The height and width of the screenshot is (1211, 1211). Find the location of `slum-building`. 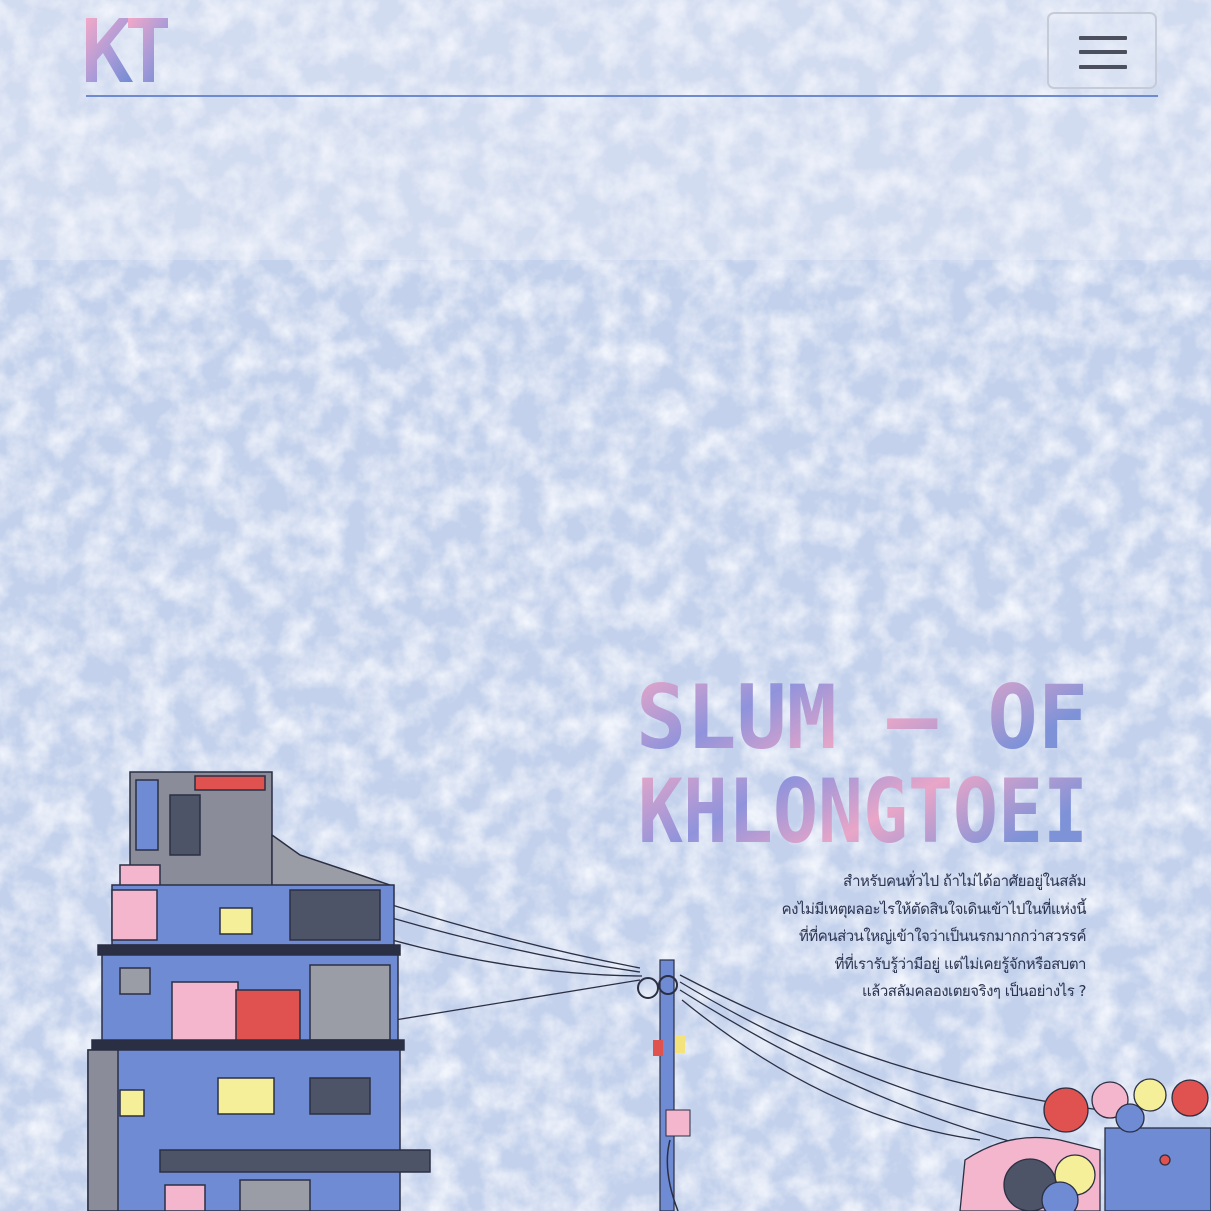

slum-building is located at coordinates (259, 991).